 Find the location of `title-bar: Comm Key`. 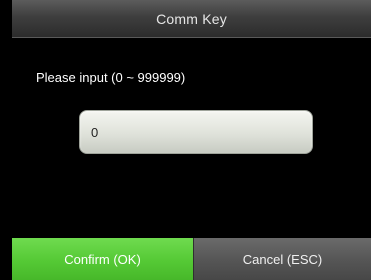

title-bar: Comm Key is located at coordinates (191, 19).